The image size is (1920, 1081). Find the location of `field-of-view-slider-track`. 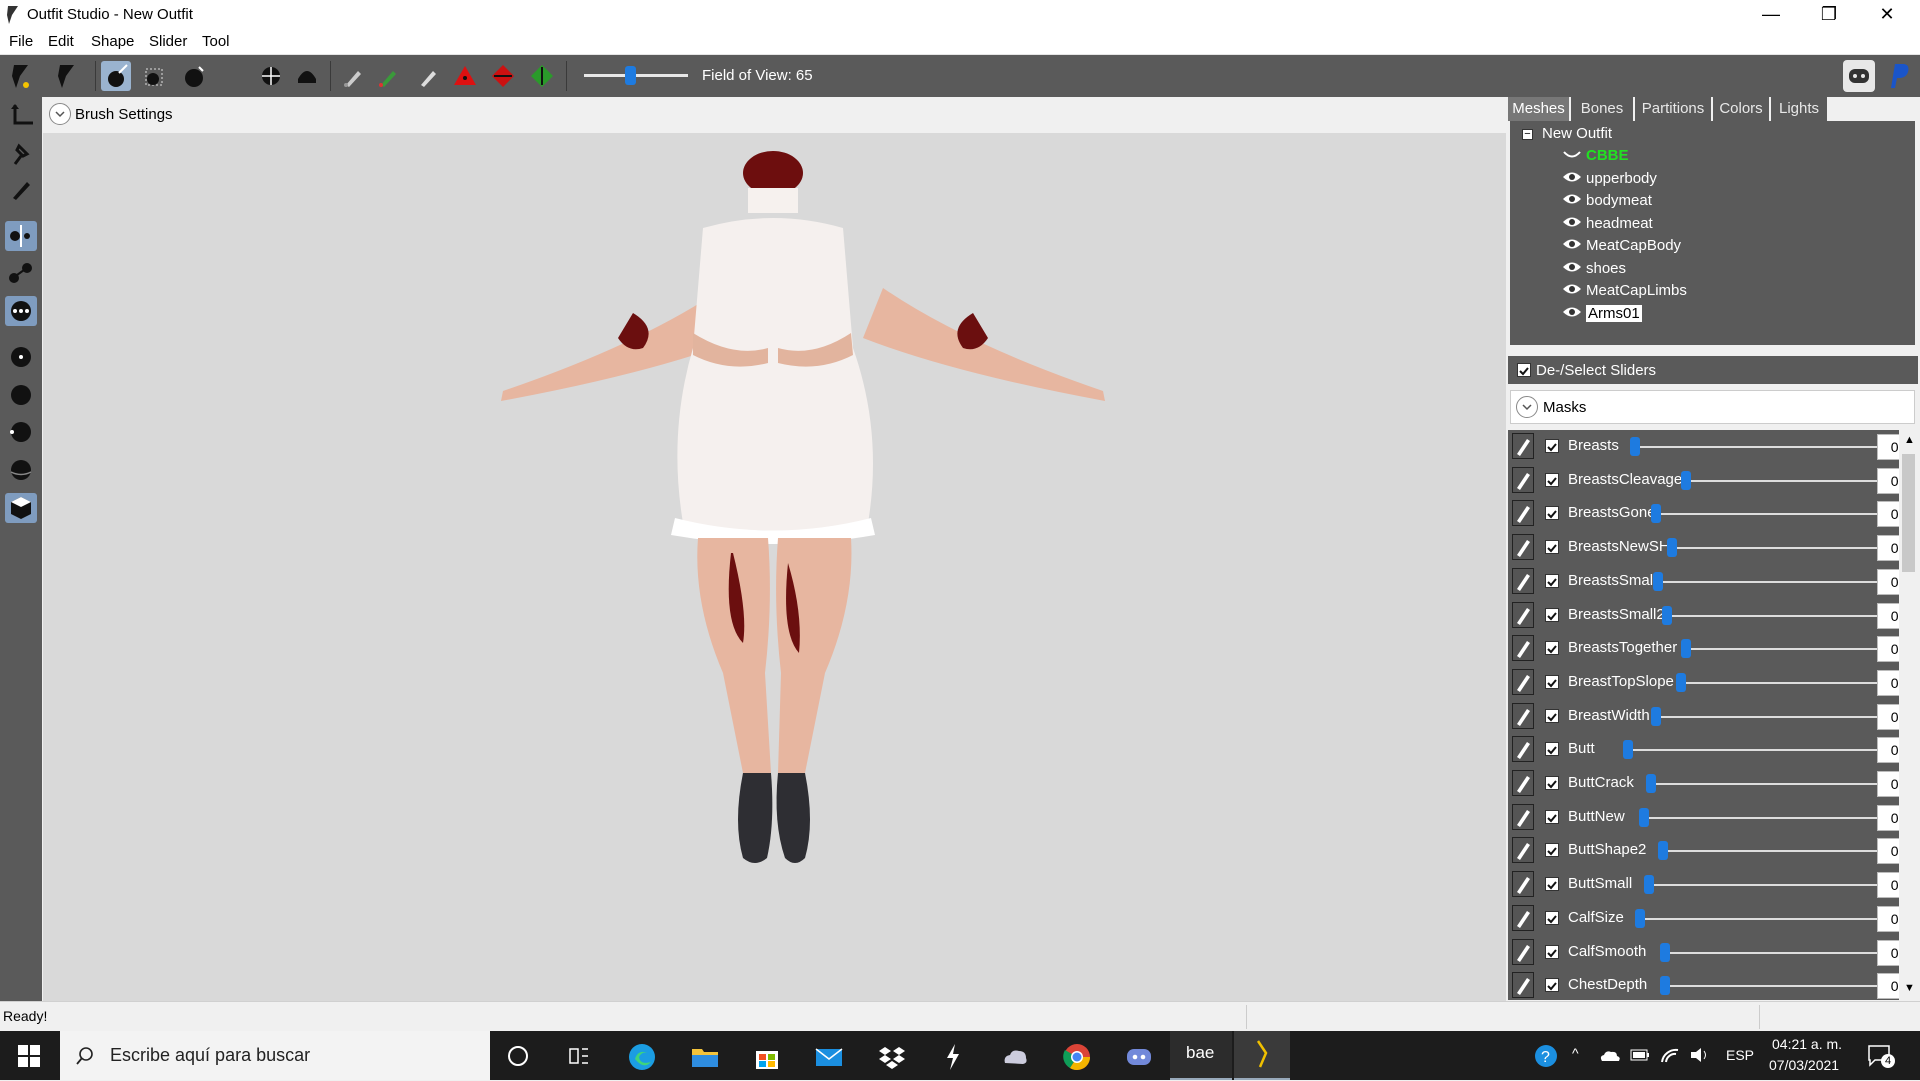

field-of-view-slider-track is located at coordinates (636, 75).